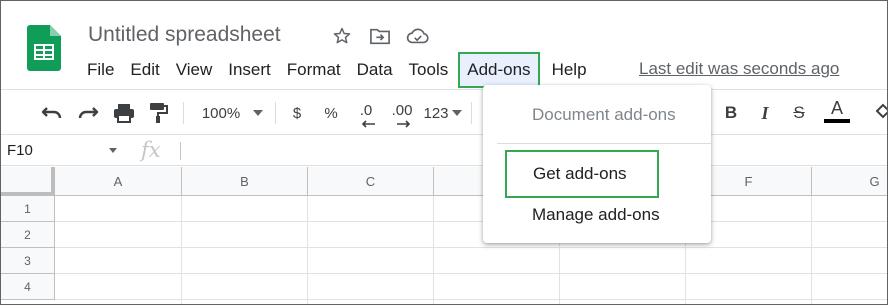 The width and height of the screenshot is (888, 305). I want to click on row-header-3: 3, so click(28, 261).